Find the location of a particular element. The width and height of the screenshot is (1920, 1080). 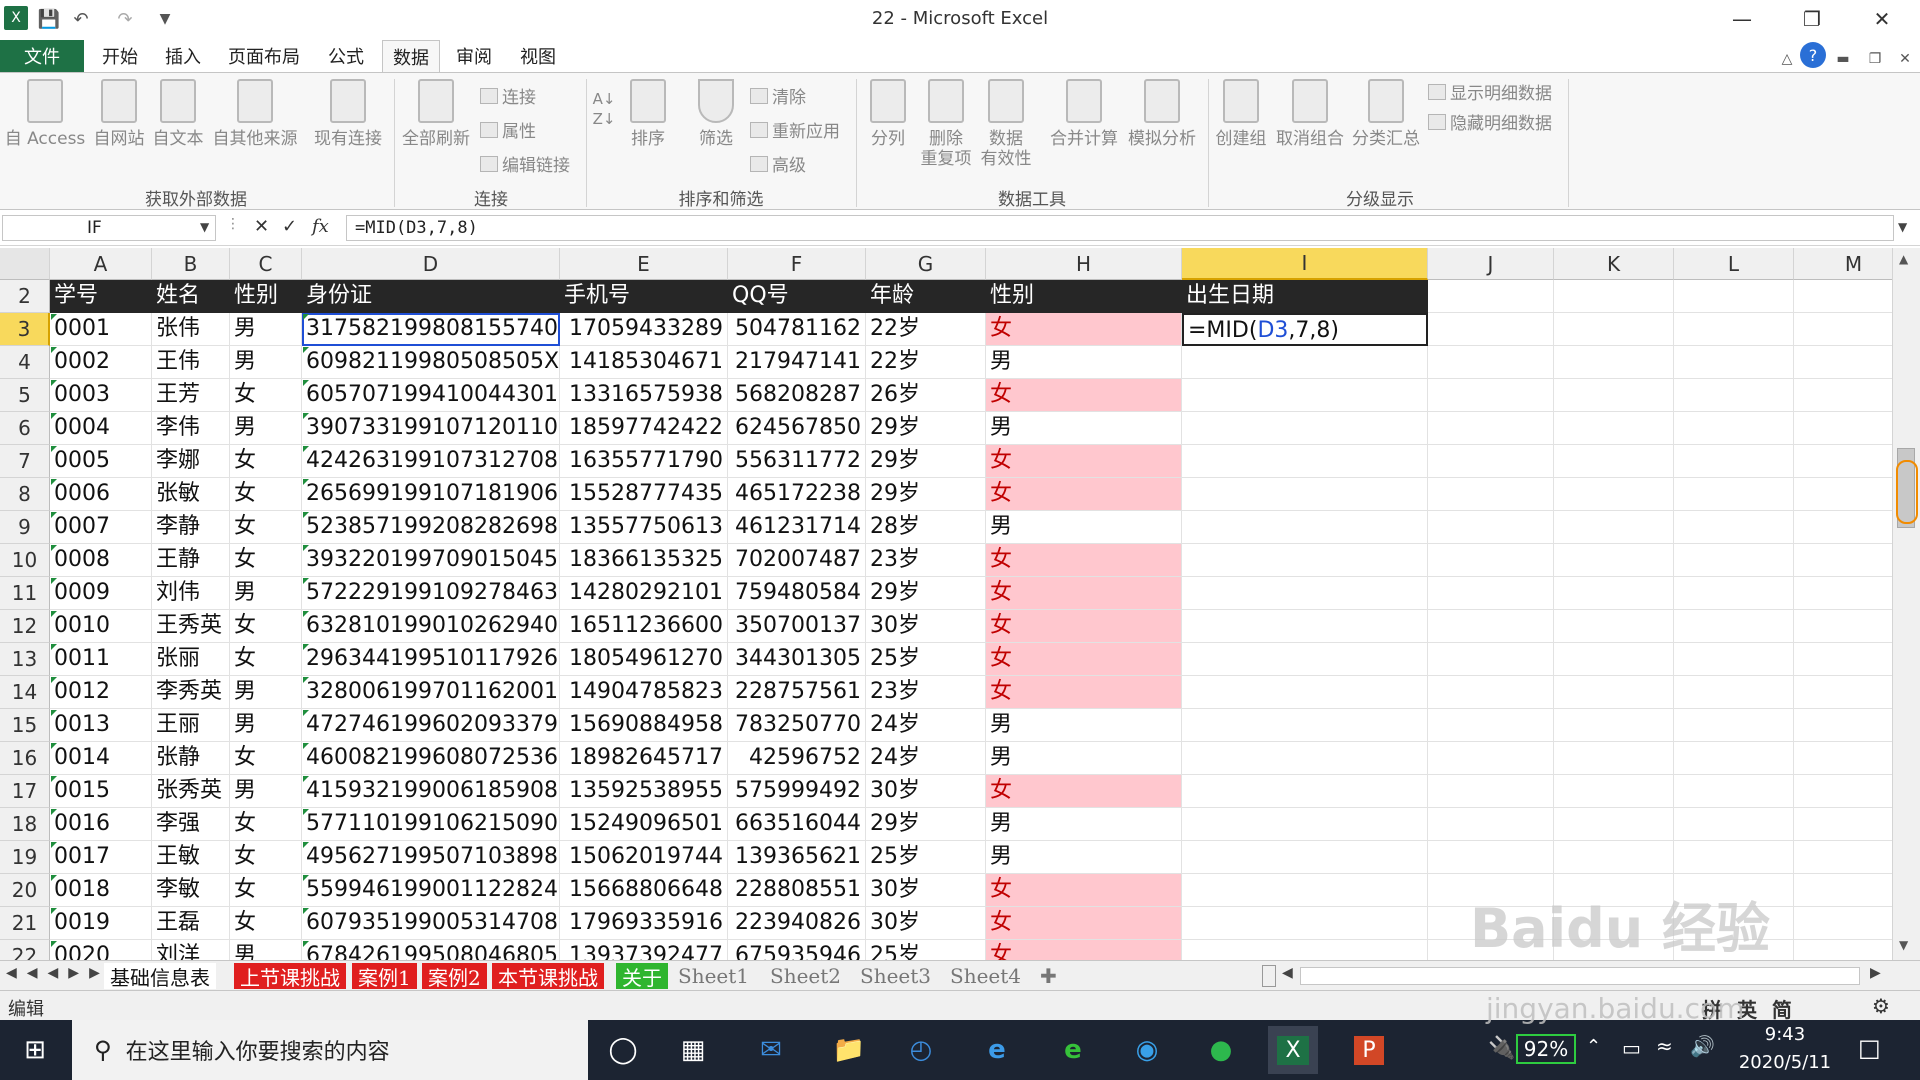

cell: 624567850 is located at coordinates (797, 428).